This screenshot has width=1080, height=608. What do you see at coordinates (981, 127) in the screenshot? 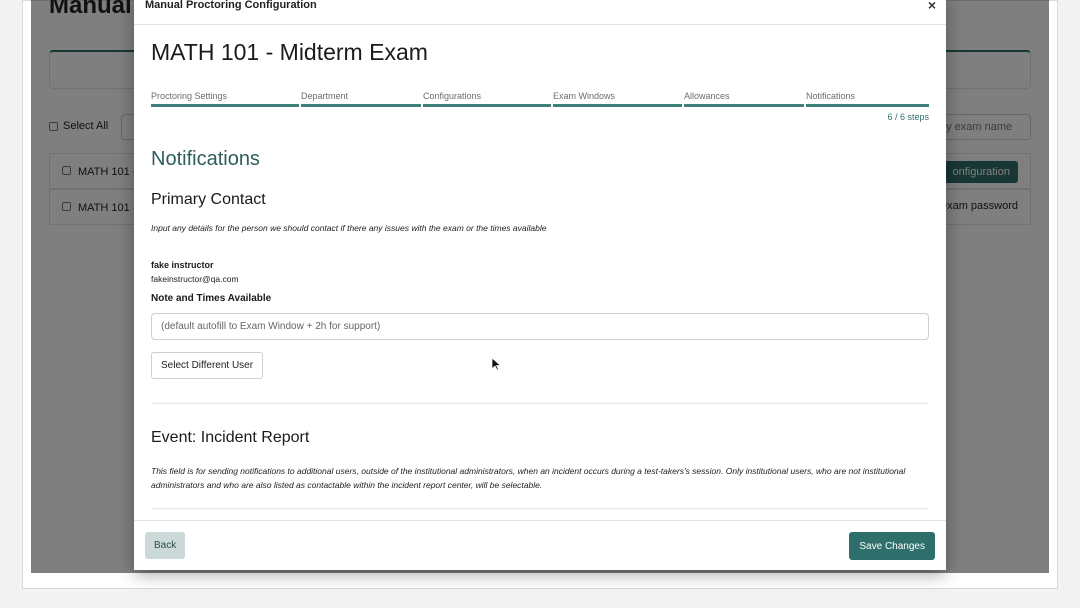
I see `search-input: by exam name` at bounding box center [981, 127].